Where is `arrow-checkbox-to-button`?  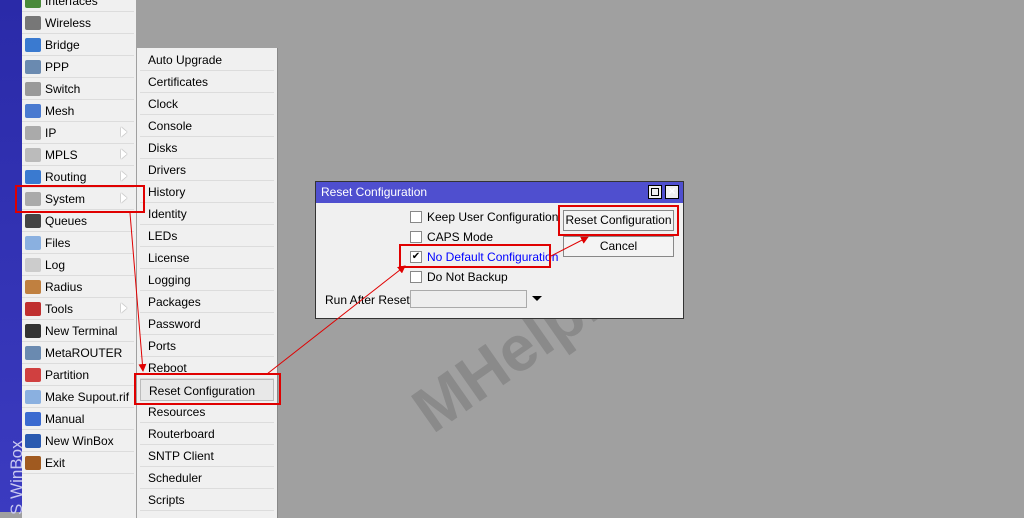 arrow-checkbox-to-button is located at coordinates (569, 246).